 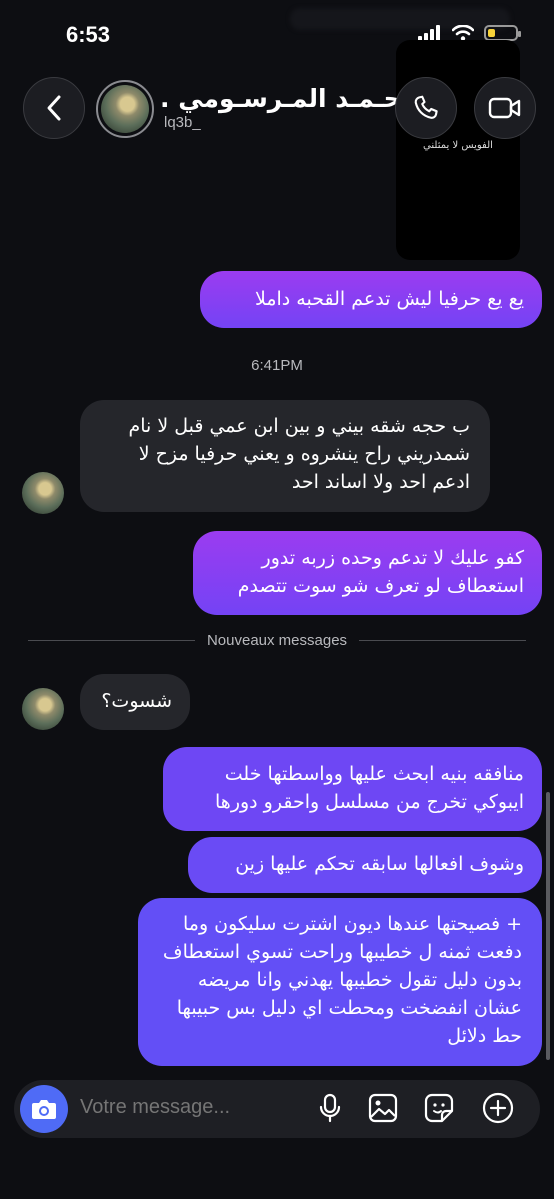 I want to click on message-bubble-received: شسوت؟, so click(x=135, y=702).